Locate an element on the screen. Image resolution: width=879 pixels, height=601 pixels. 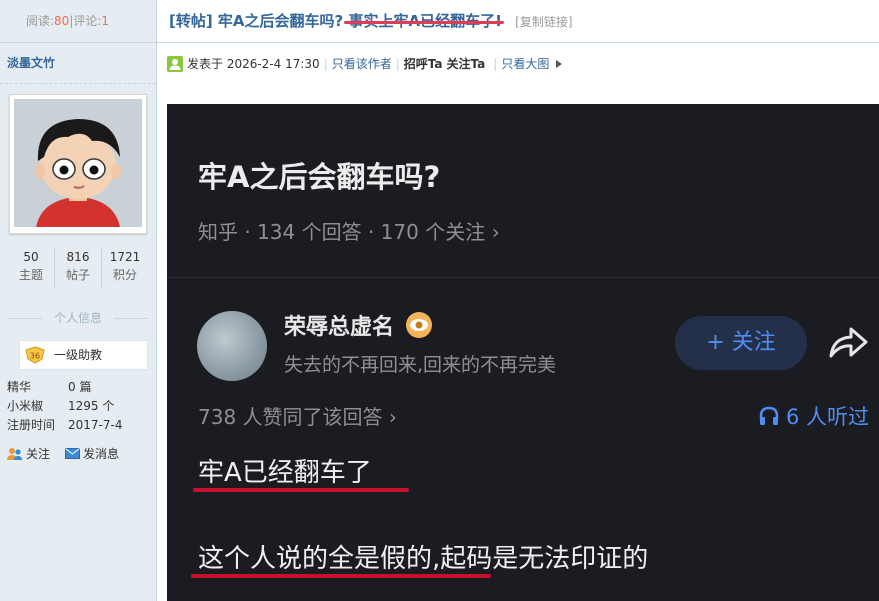
only-author-link: 只看该作者 is located at coordinates (362, 64).